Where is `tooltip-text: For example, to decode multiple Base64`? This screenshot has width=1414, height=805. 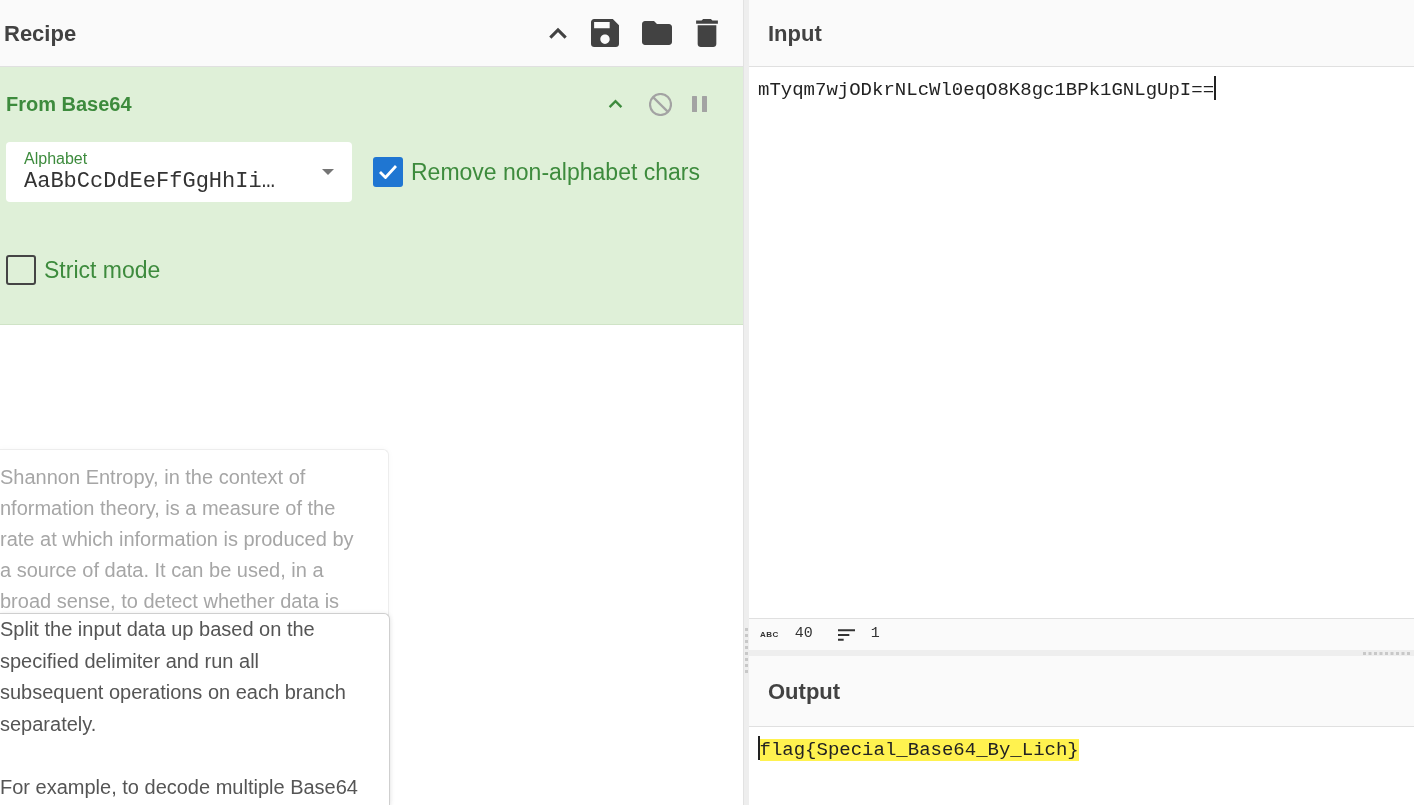 tooltip-text: For example, to decode multiple Base64 is located at coordinates (179, 787).